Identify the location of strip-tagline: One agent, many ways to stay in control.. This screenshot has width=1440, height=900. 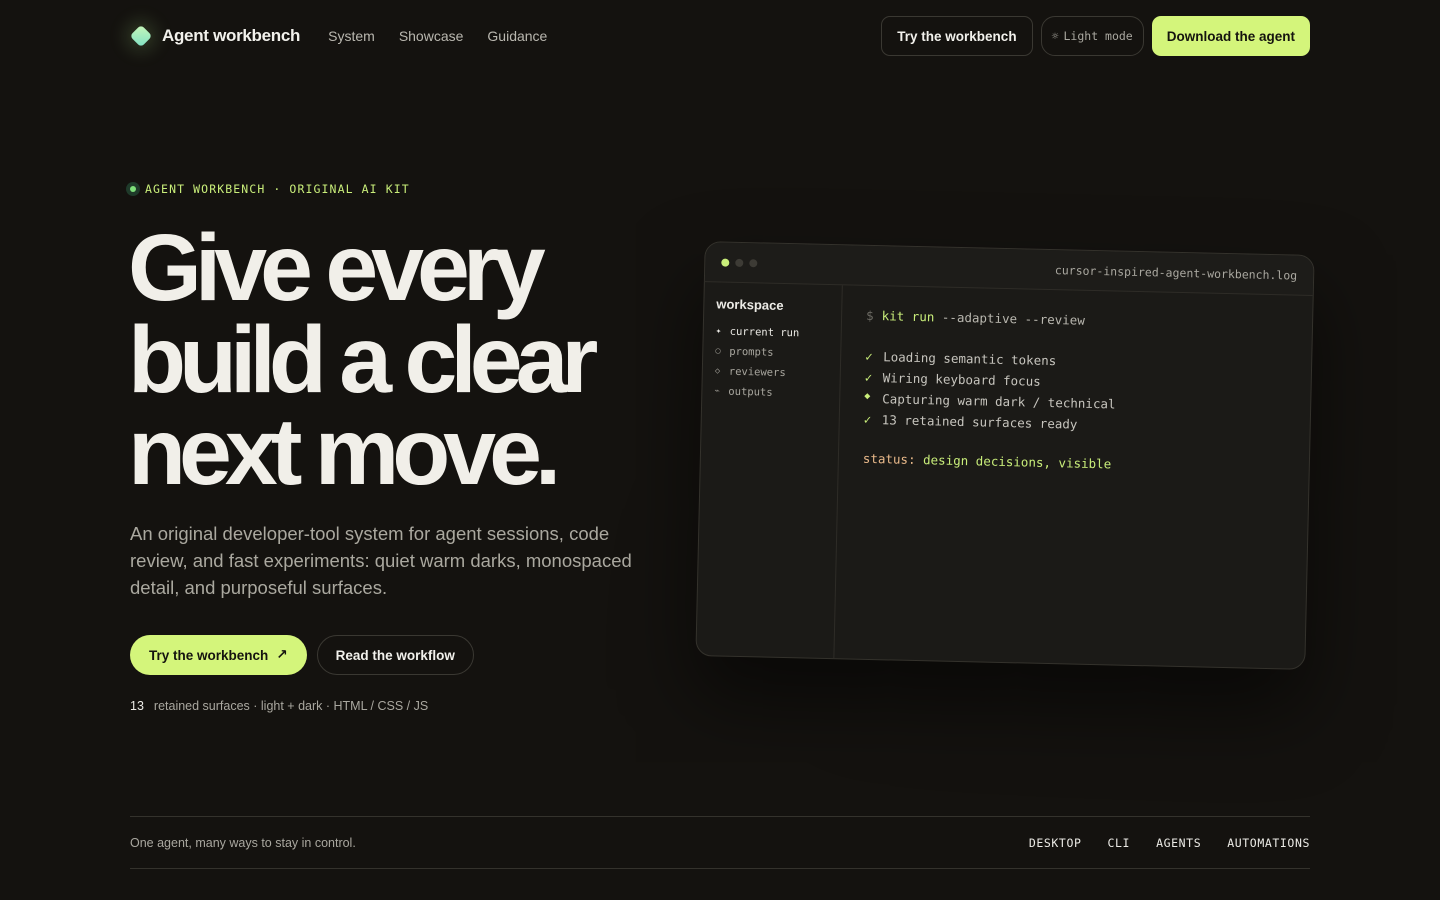
(243, 842).